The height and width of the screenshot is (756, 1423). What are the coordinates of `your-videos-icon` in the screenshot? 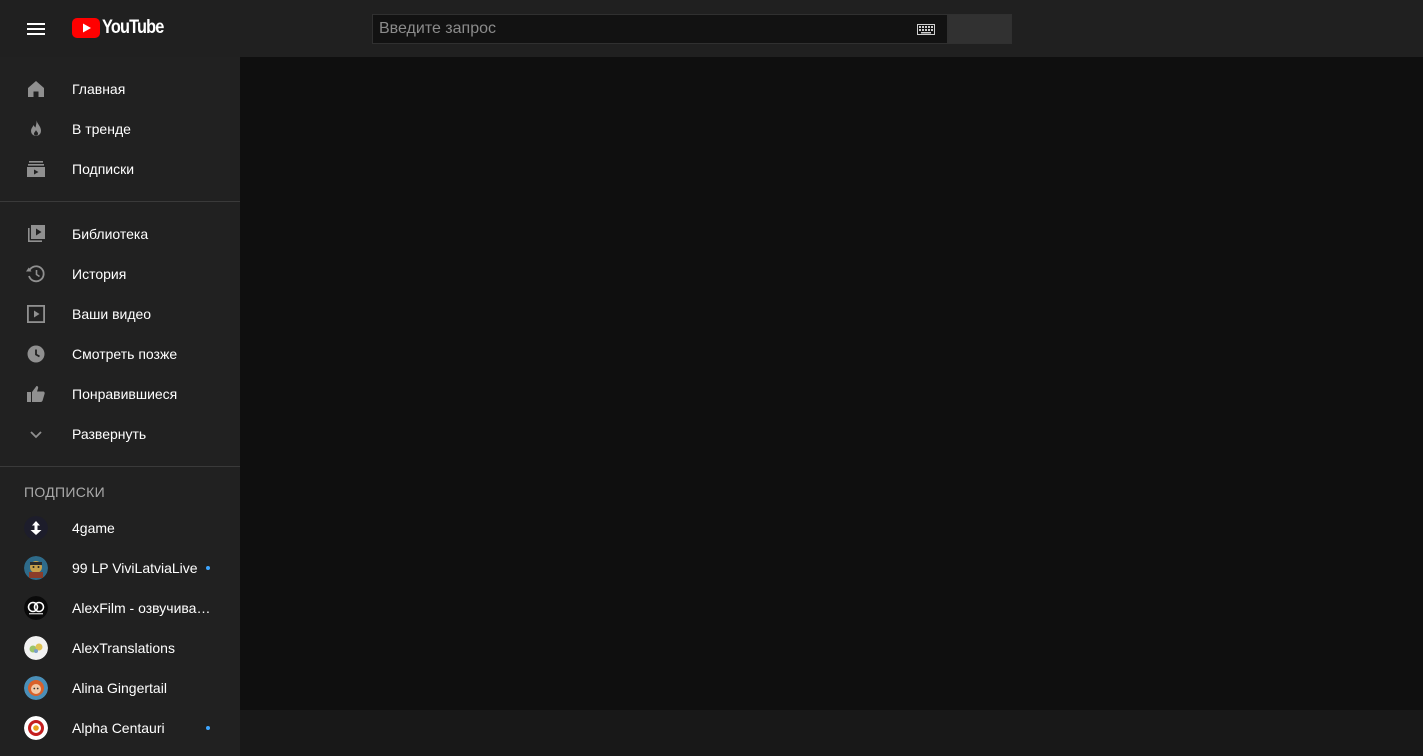 It's located at (36, 314).